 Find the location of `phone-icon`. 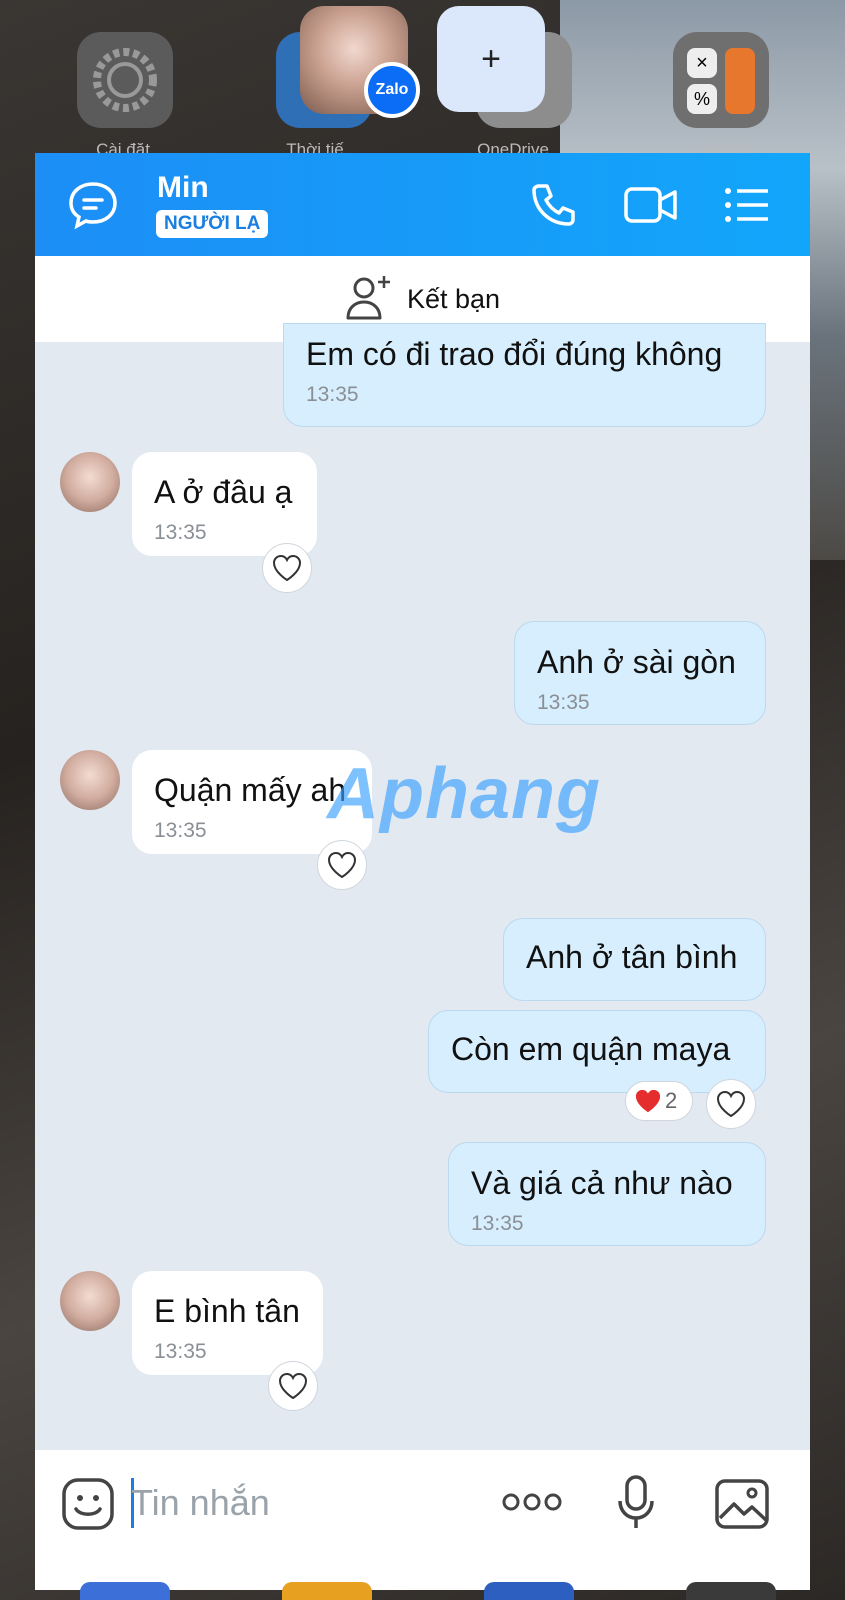

phone-icon is located at coordinates (553, 205).